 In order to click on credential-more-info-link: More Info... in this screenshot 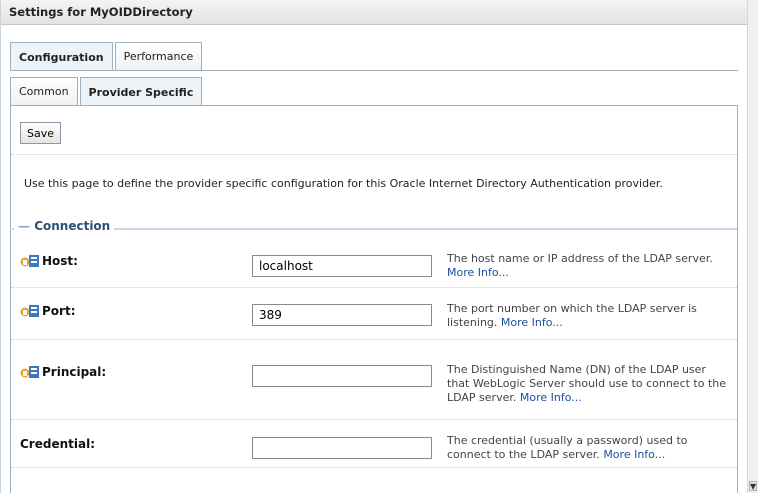, I will do `click(634, 454)`.